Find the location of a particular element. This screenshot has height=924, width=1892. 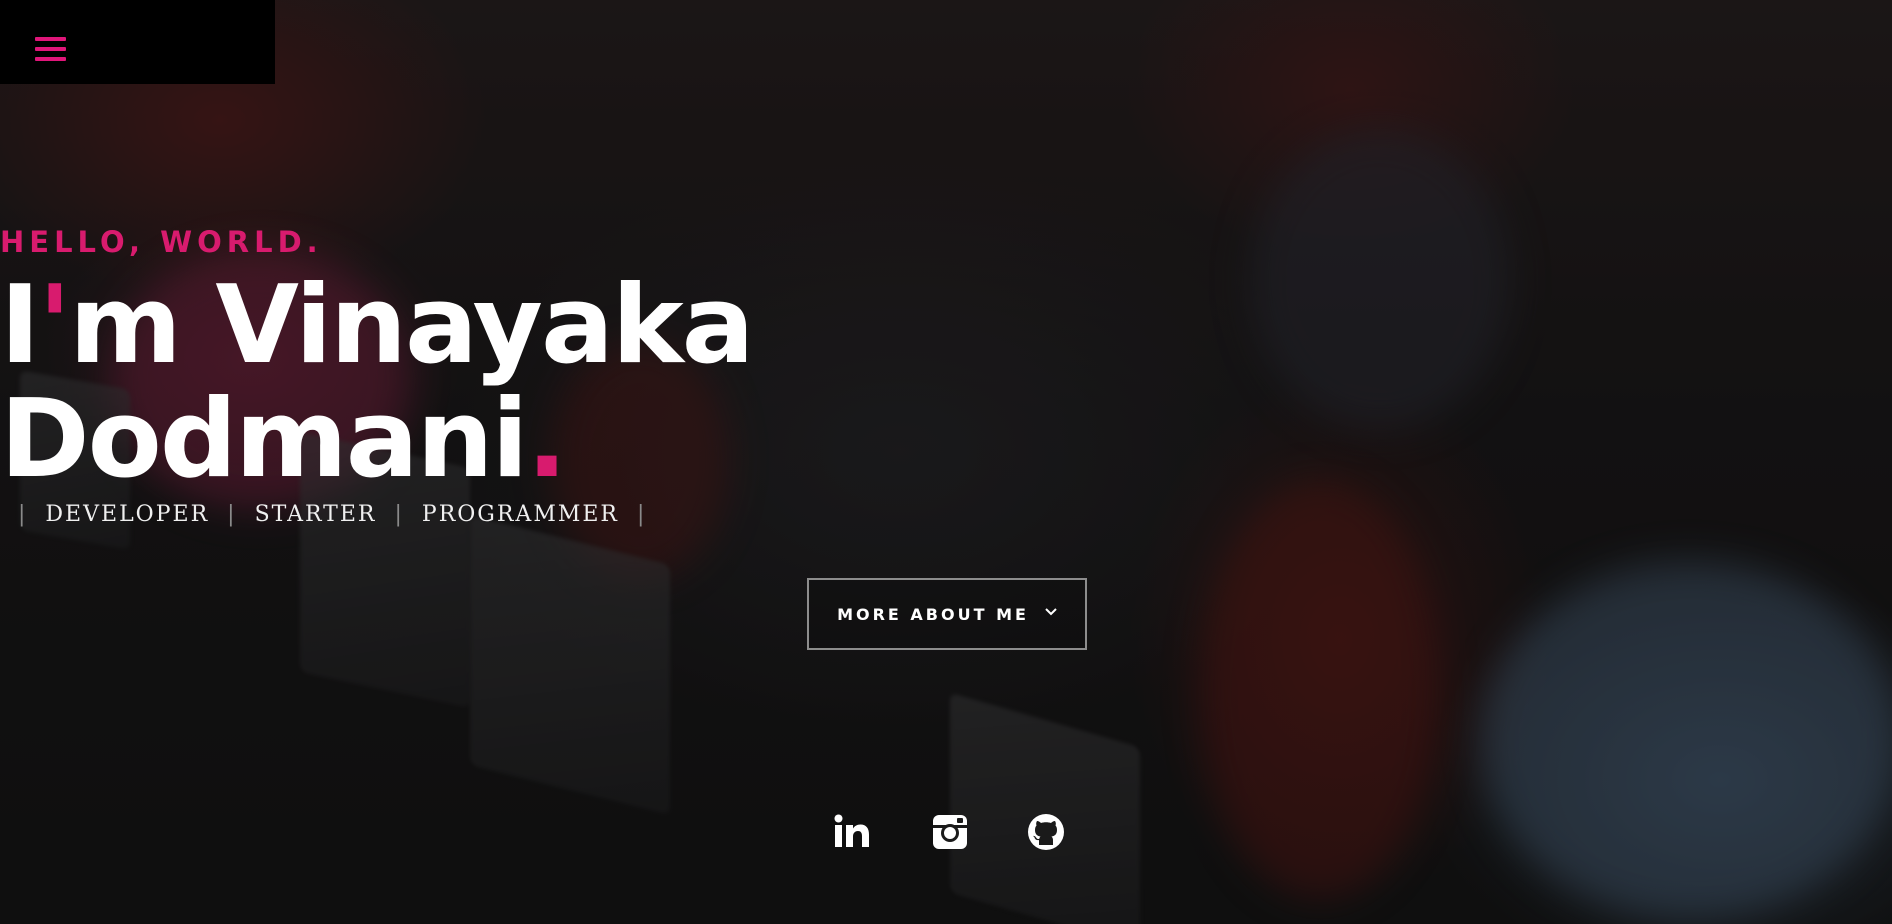

surname: Dodmani is located at coordinates (264, 439).